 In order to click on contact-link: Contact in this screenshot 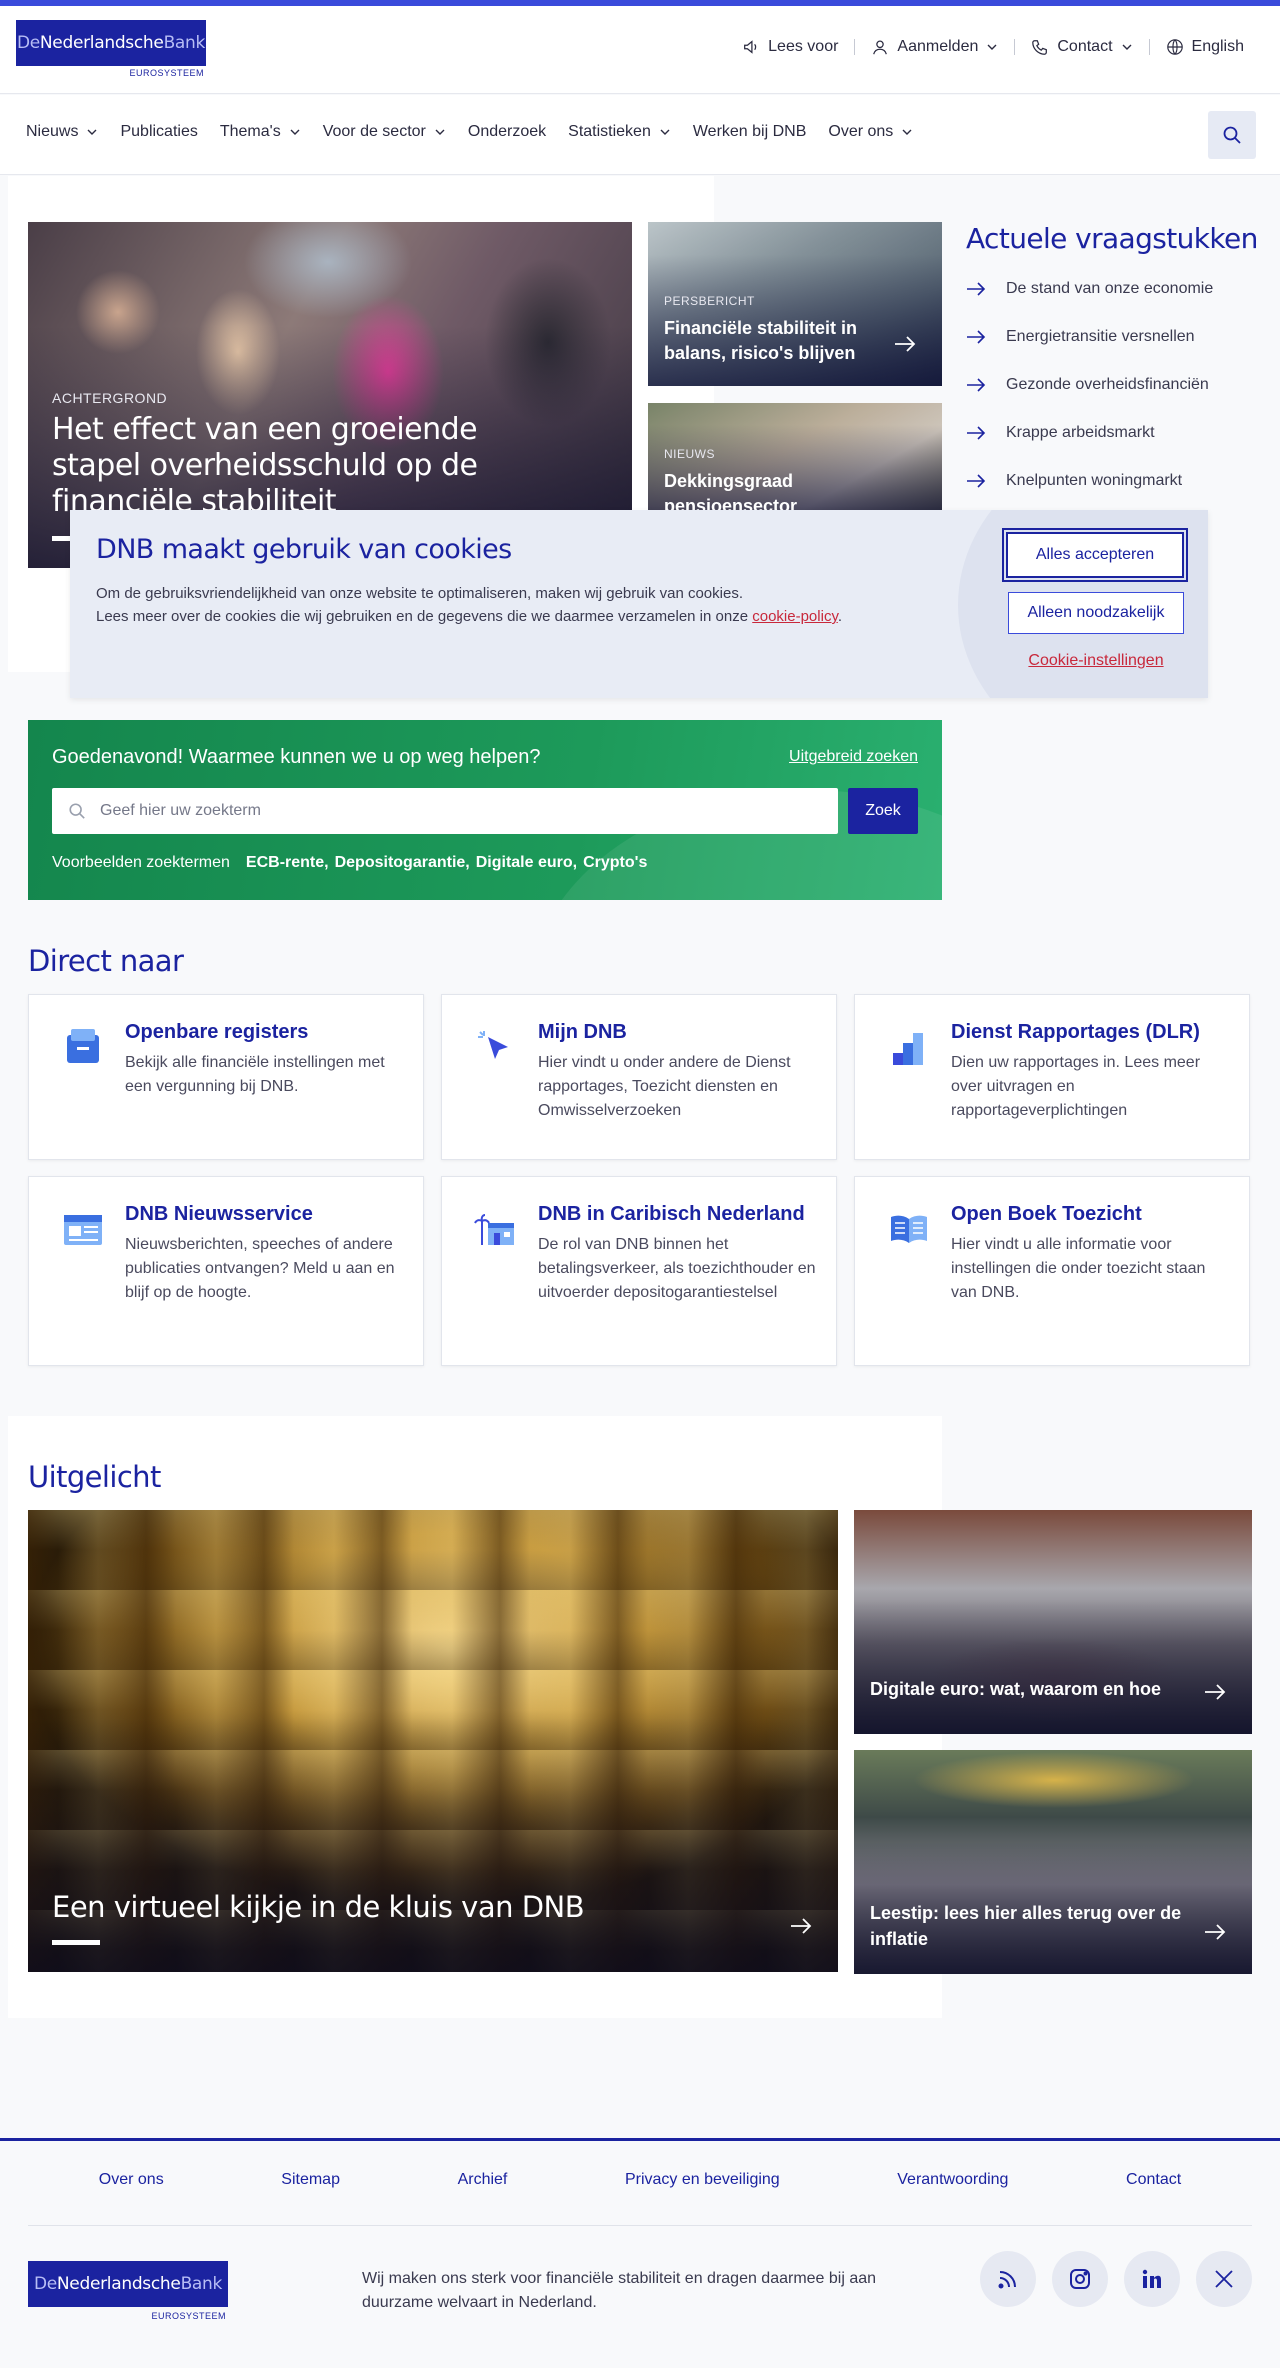, I will do `click(1081, 47)`.